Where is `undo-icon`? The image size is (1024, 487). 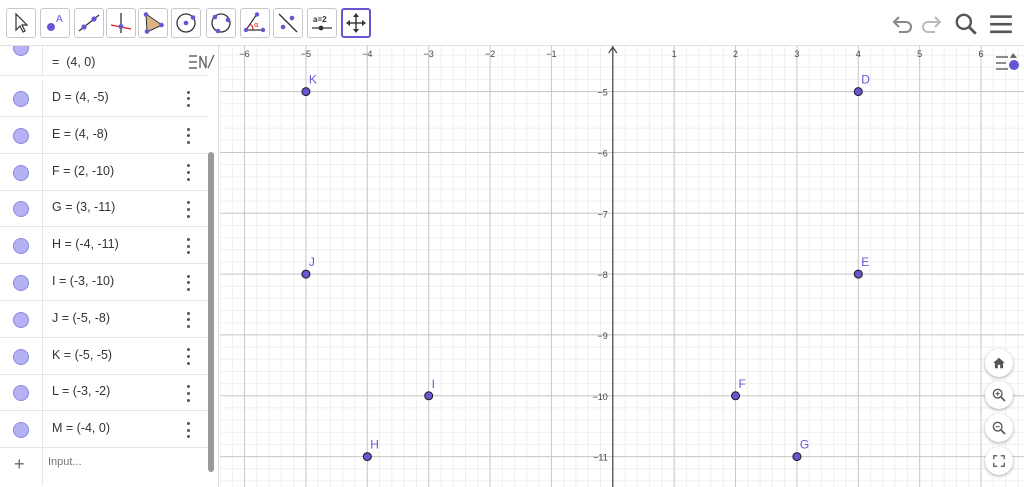 undo-icon is located at coordinates (902, 24).